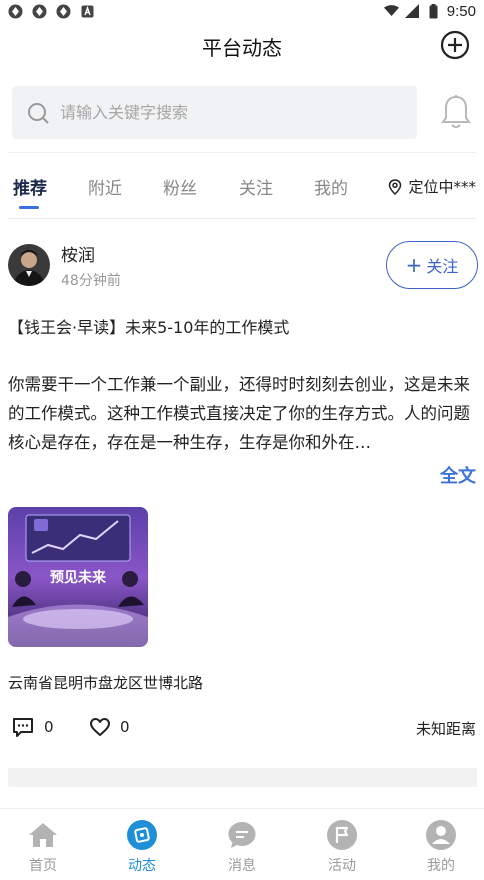  What do you see at coordinates (49, 727) in the screenshot?
I see `comment-count: 0` at bounding box center [49, 727].